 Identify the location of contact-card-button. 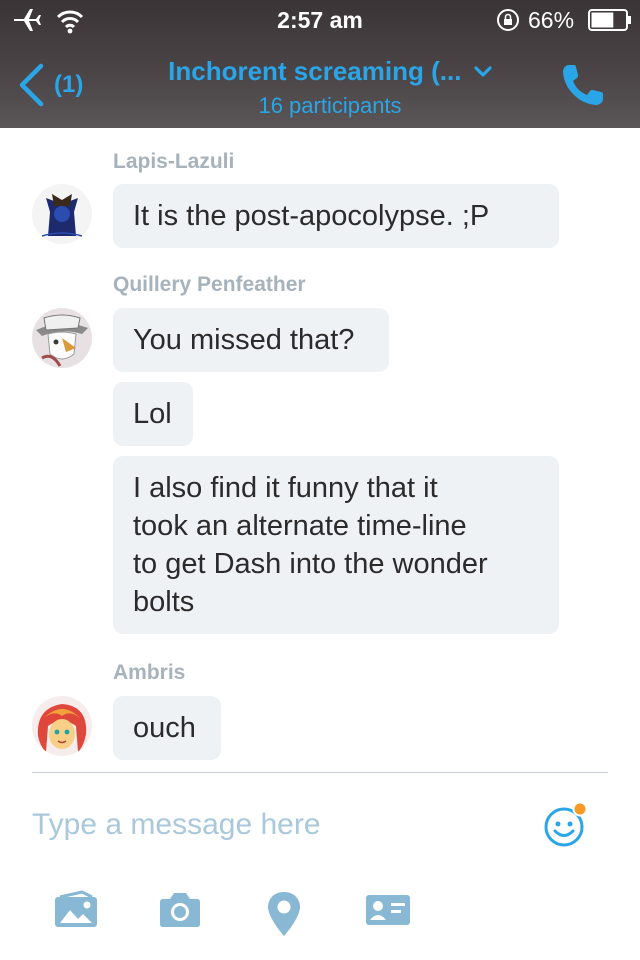
(388, 915).